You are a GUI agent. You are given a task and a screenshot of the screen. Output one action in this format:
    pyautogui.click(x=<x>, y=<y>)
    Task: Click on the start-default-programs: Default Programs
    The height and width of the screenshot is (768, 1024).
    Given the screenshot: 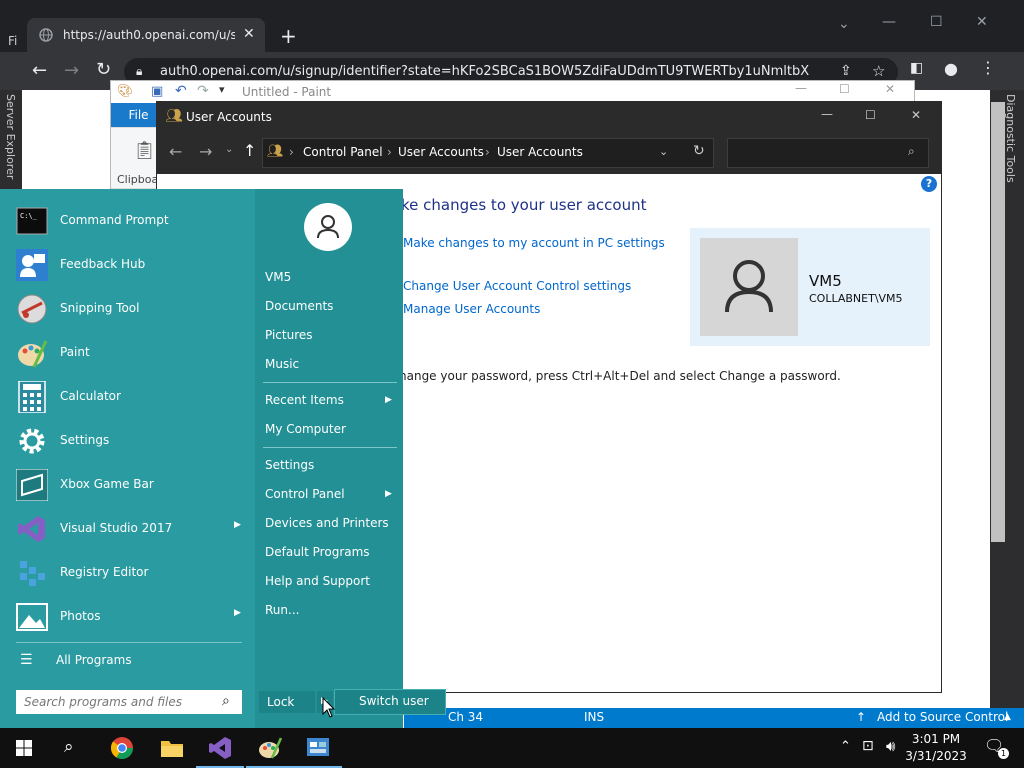 What is the action you would take?
    pyautogui.click(x=317, y=552)
    